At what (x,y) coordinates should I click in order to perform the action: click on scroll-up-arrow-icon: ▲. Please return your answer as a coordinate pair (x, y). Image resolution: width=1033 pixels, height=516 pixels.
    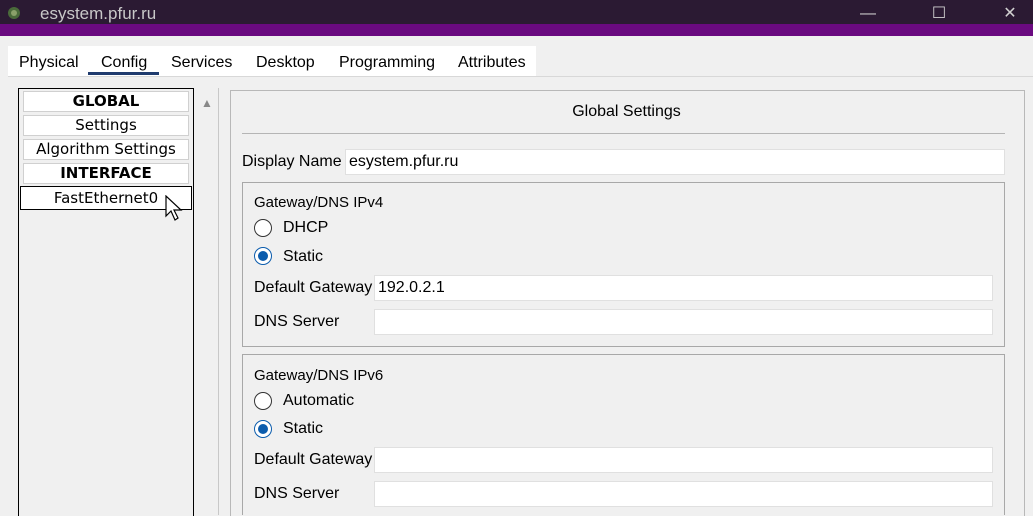
    Looking at the image, I should click on (207, 103).